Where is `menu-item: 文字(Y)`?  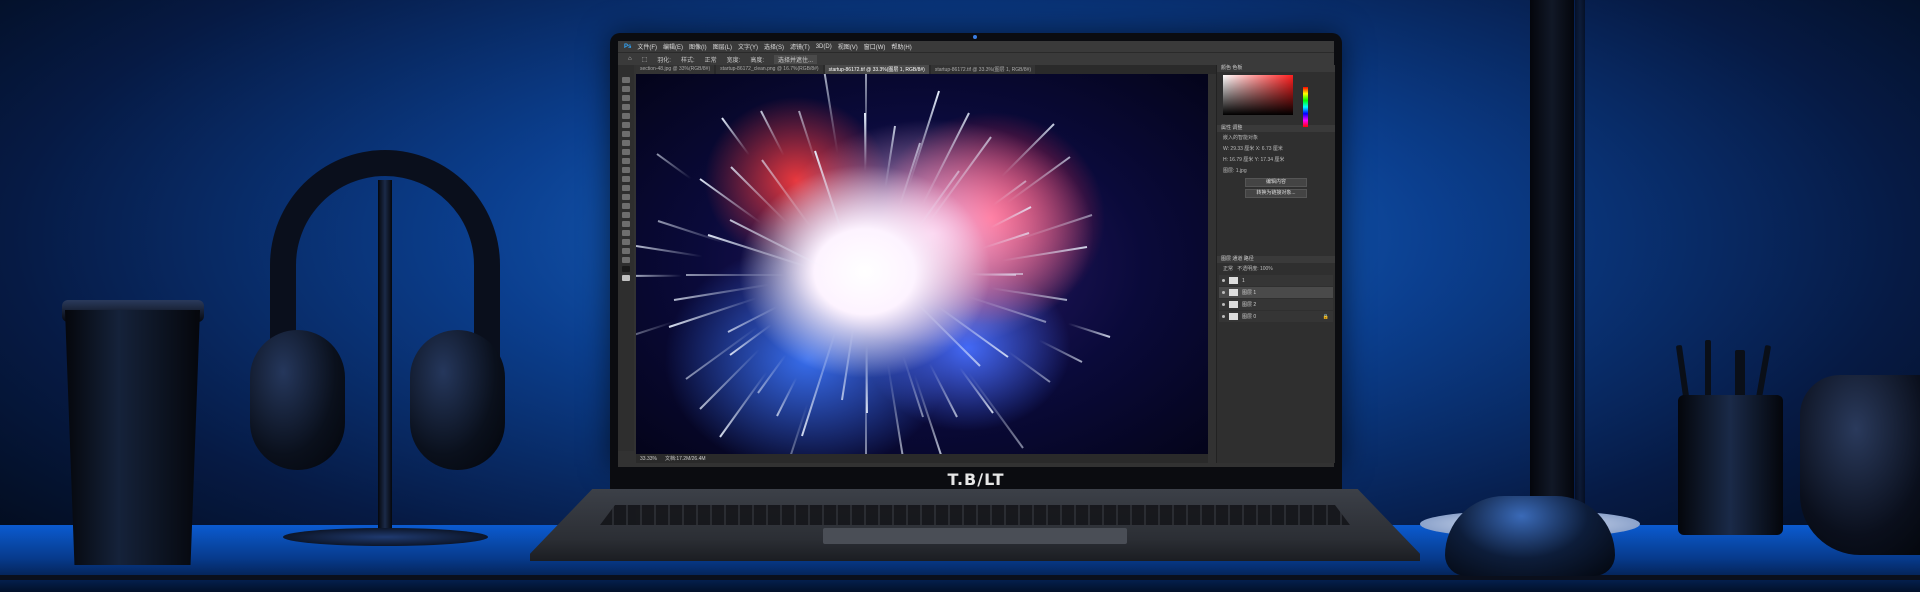 menu-item: 文字(Y) is located at coordinates (748, 46).